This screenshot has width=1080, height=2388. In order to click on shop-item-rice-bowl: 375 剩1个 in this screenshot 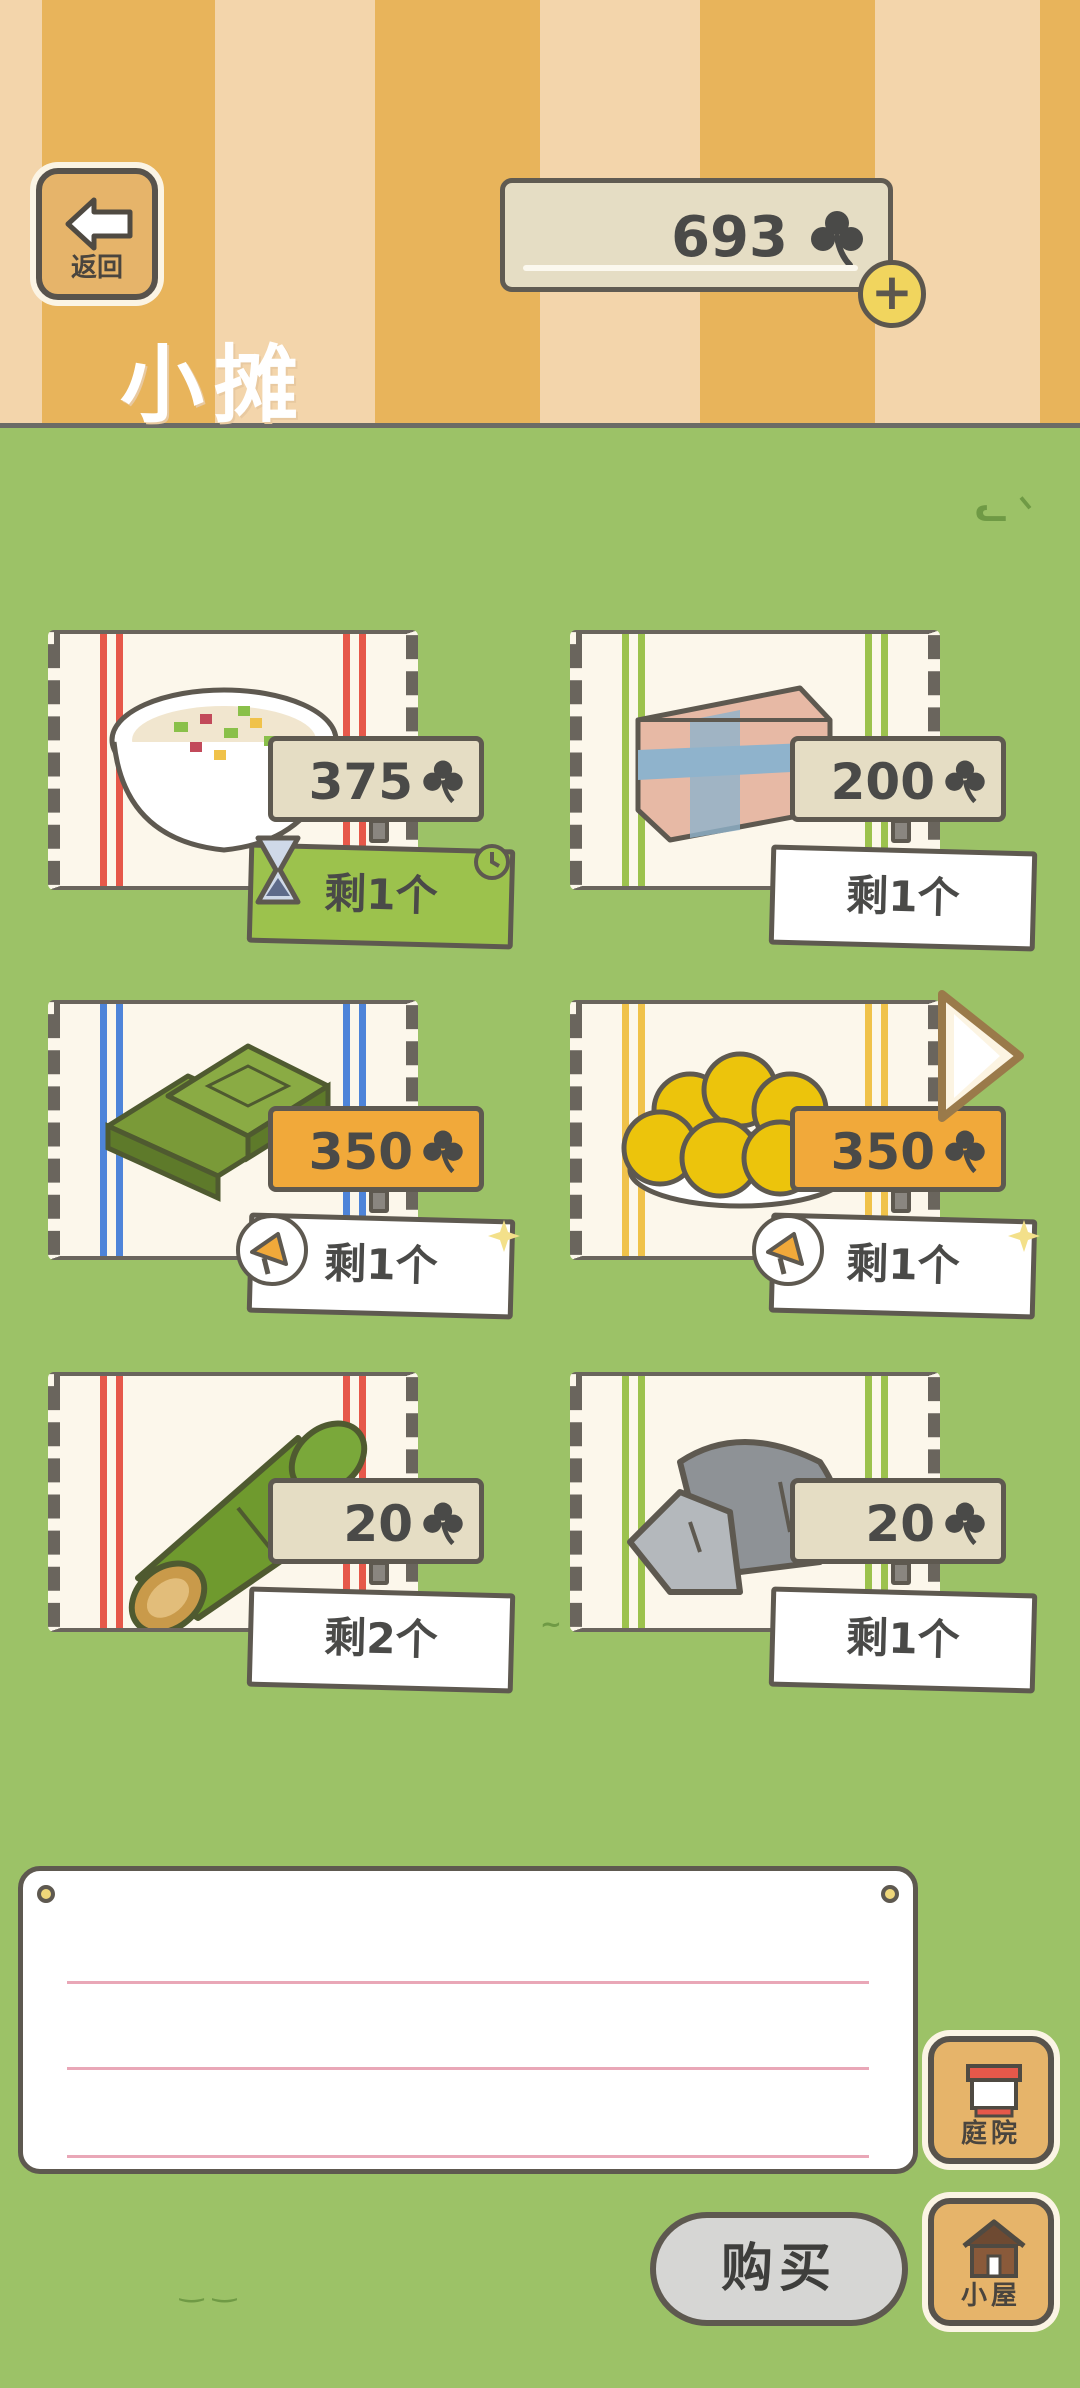, I will do `click(283, 795)`.